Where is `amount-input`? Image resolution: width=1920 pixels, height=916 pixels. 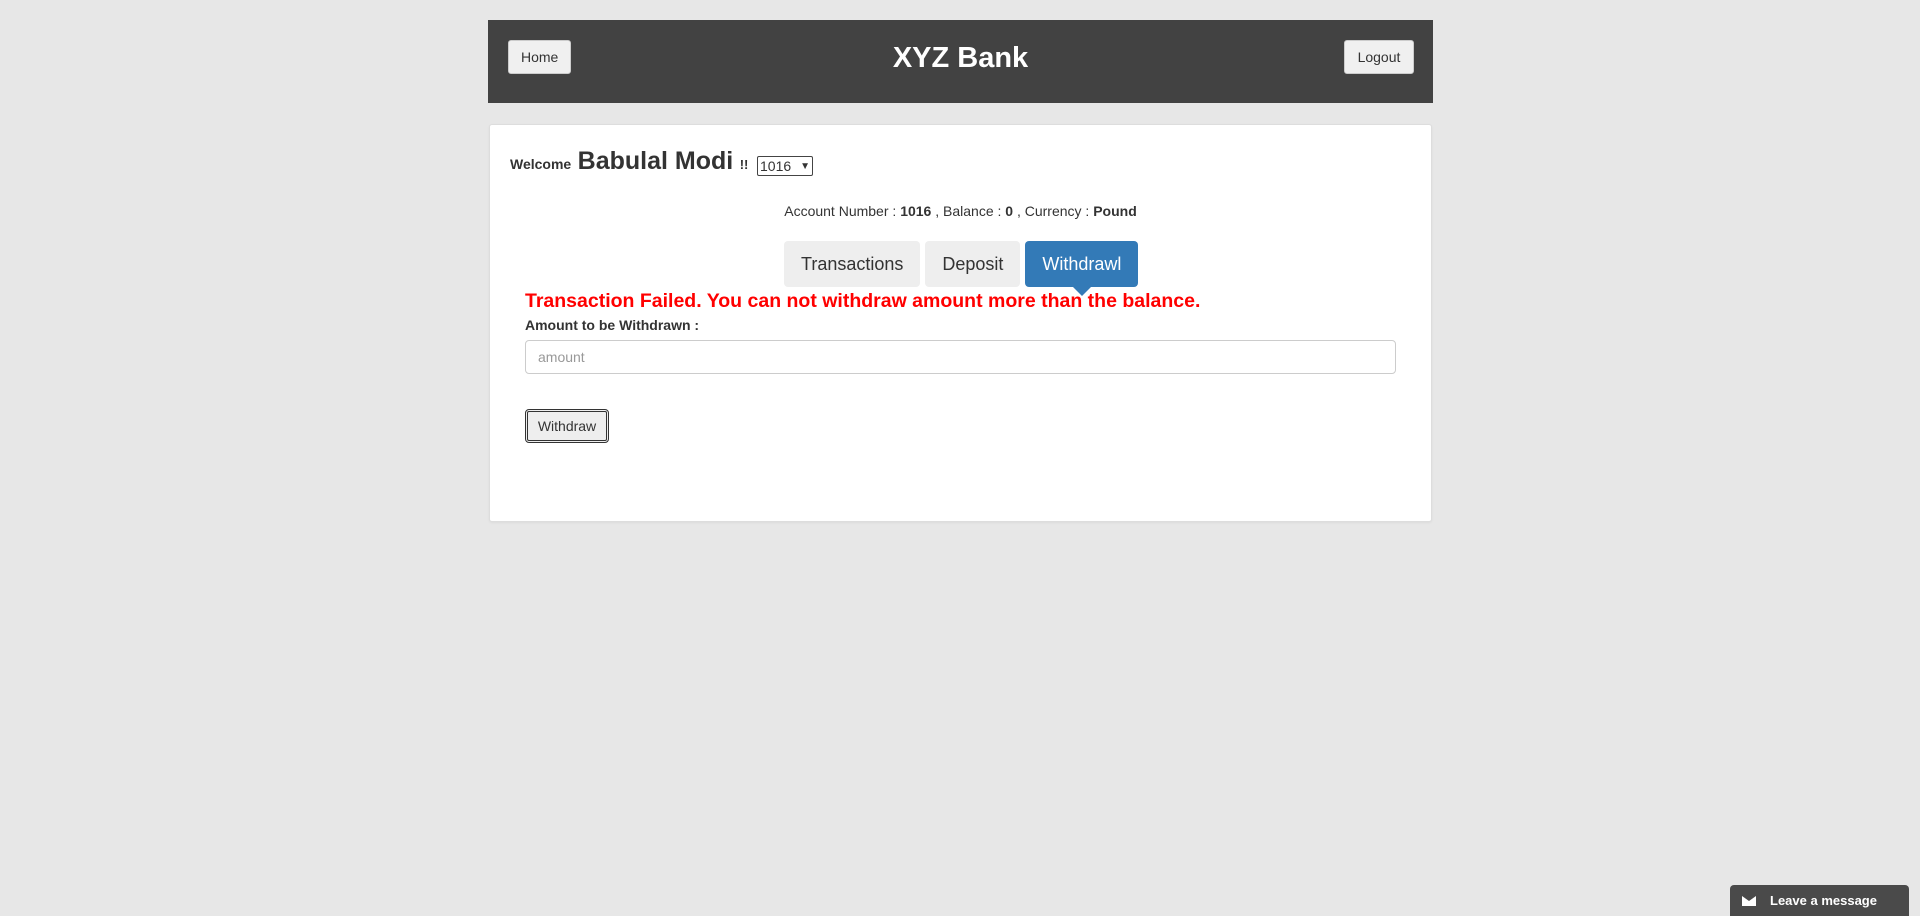
amount-input is located at coordinates (960, 357).